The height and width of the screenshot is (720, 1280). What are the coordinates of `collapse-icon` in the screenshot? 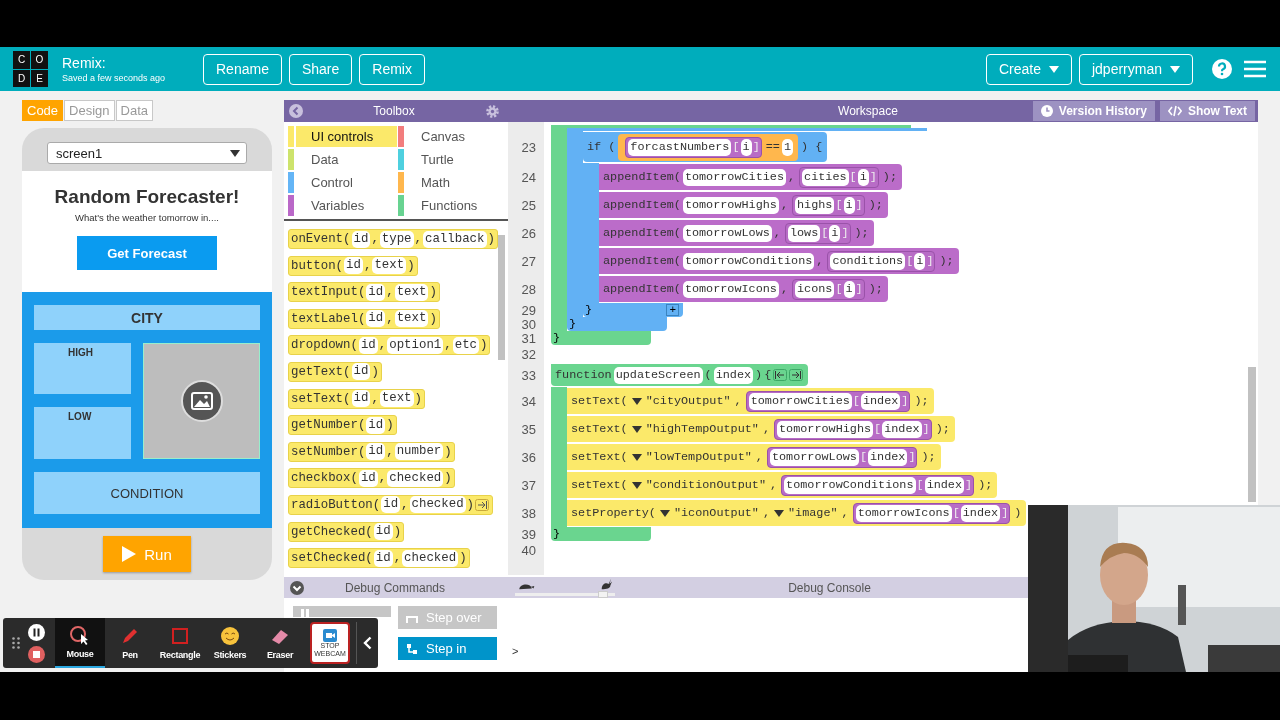 It's located at (297, 587).